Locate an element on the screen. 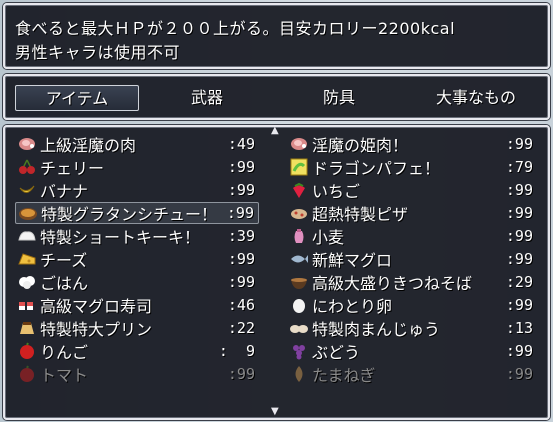  item-name: ごはん is located at coordinates (64, 283).